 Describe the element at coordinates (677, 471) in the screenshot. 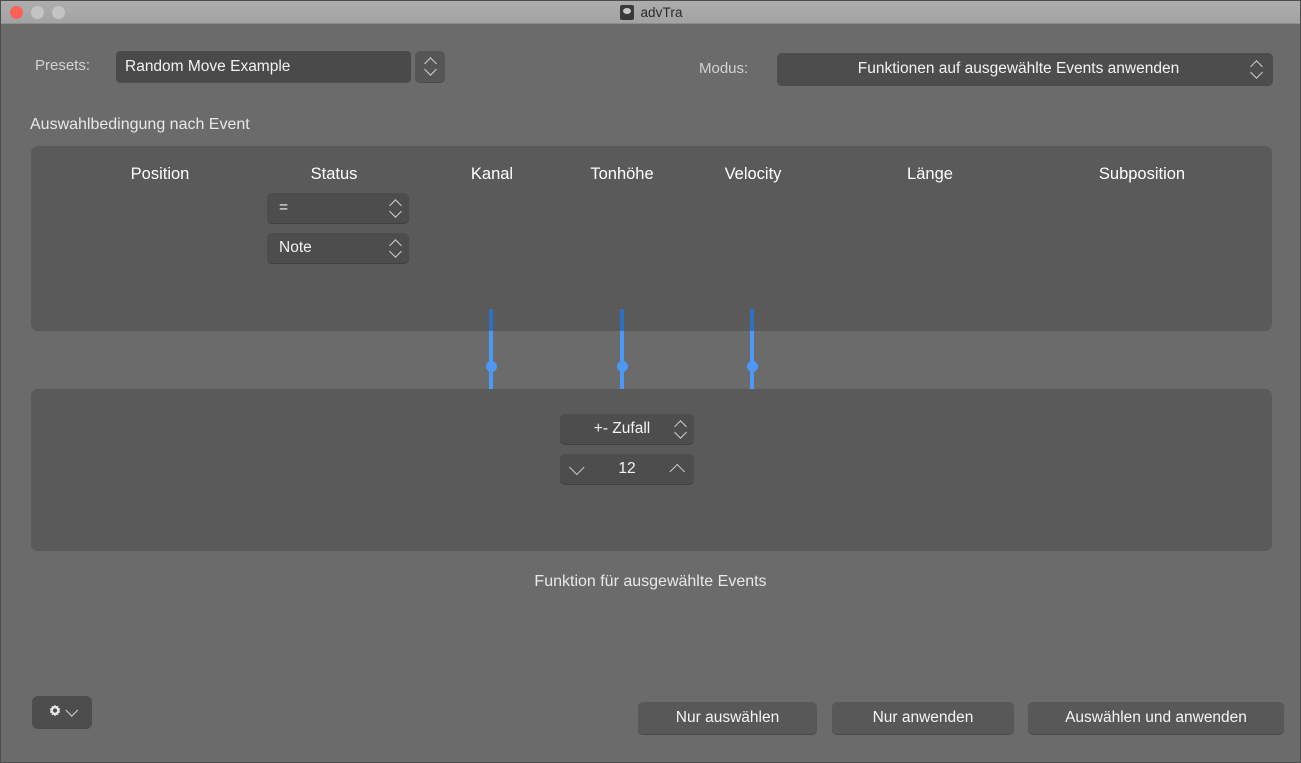

I see `chevron-up-icon` at that location.